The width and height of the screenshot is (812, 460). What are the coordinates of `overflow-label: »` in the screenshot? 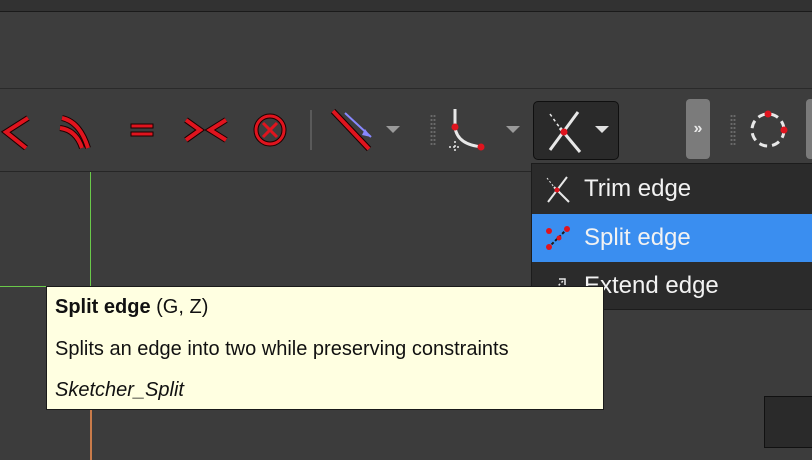 It's located at (698, 128).